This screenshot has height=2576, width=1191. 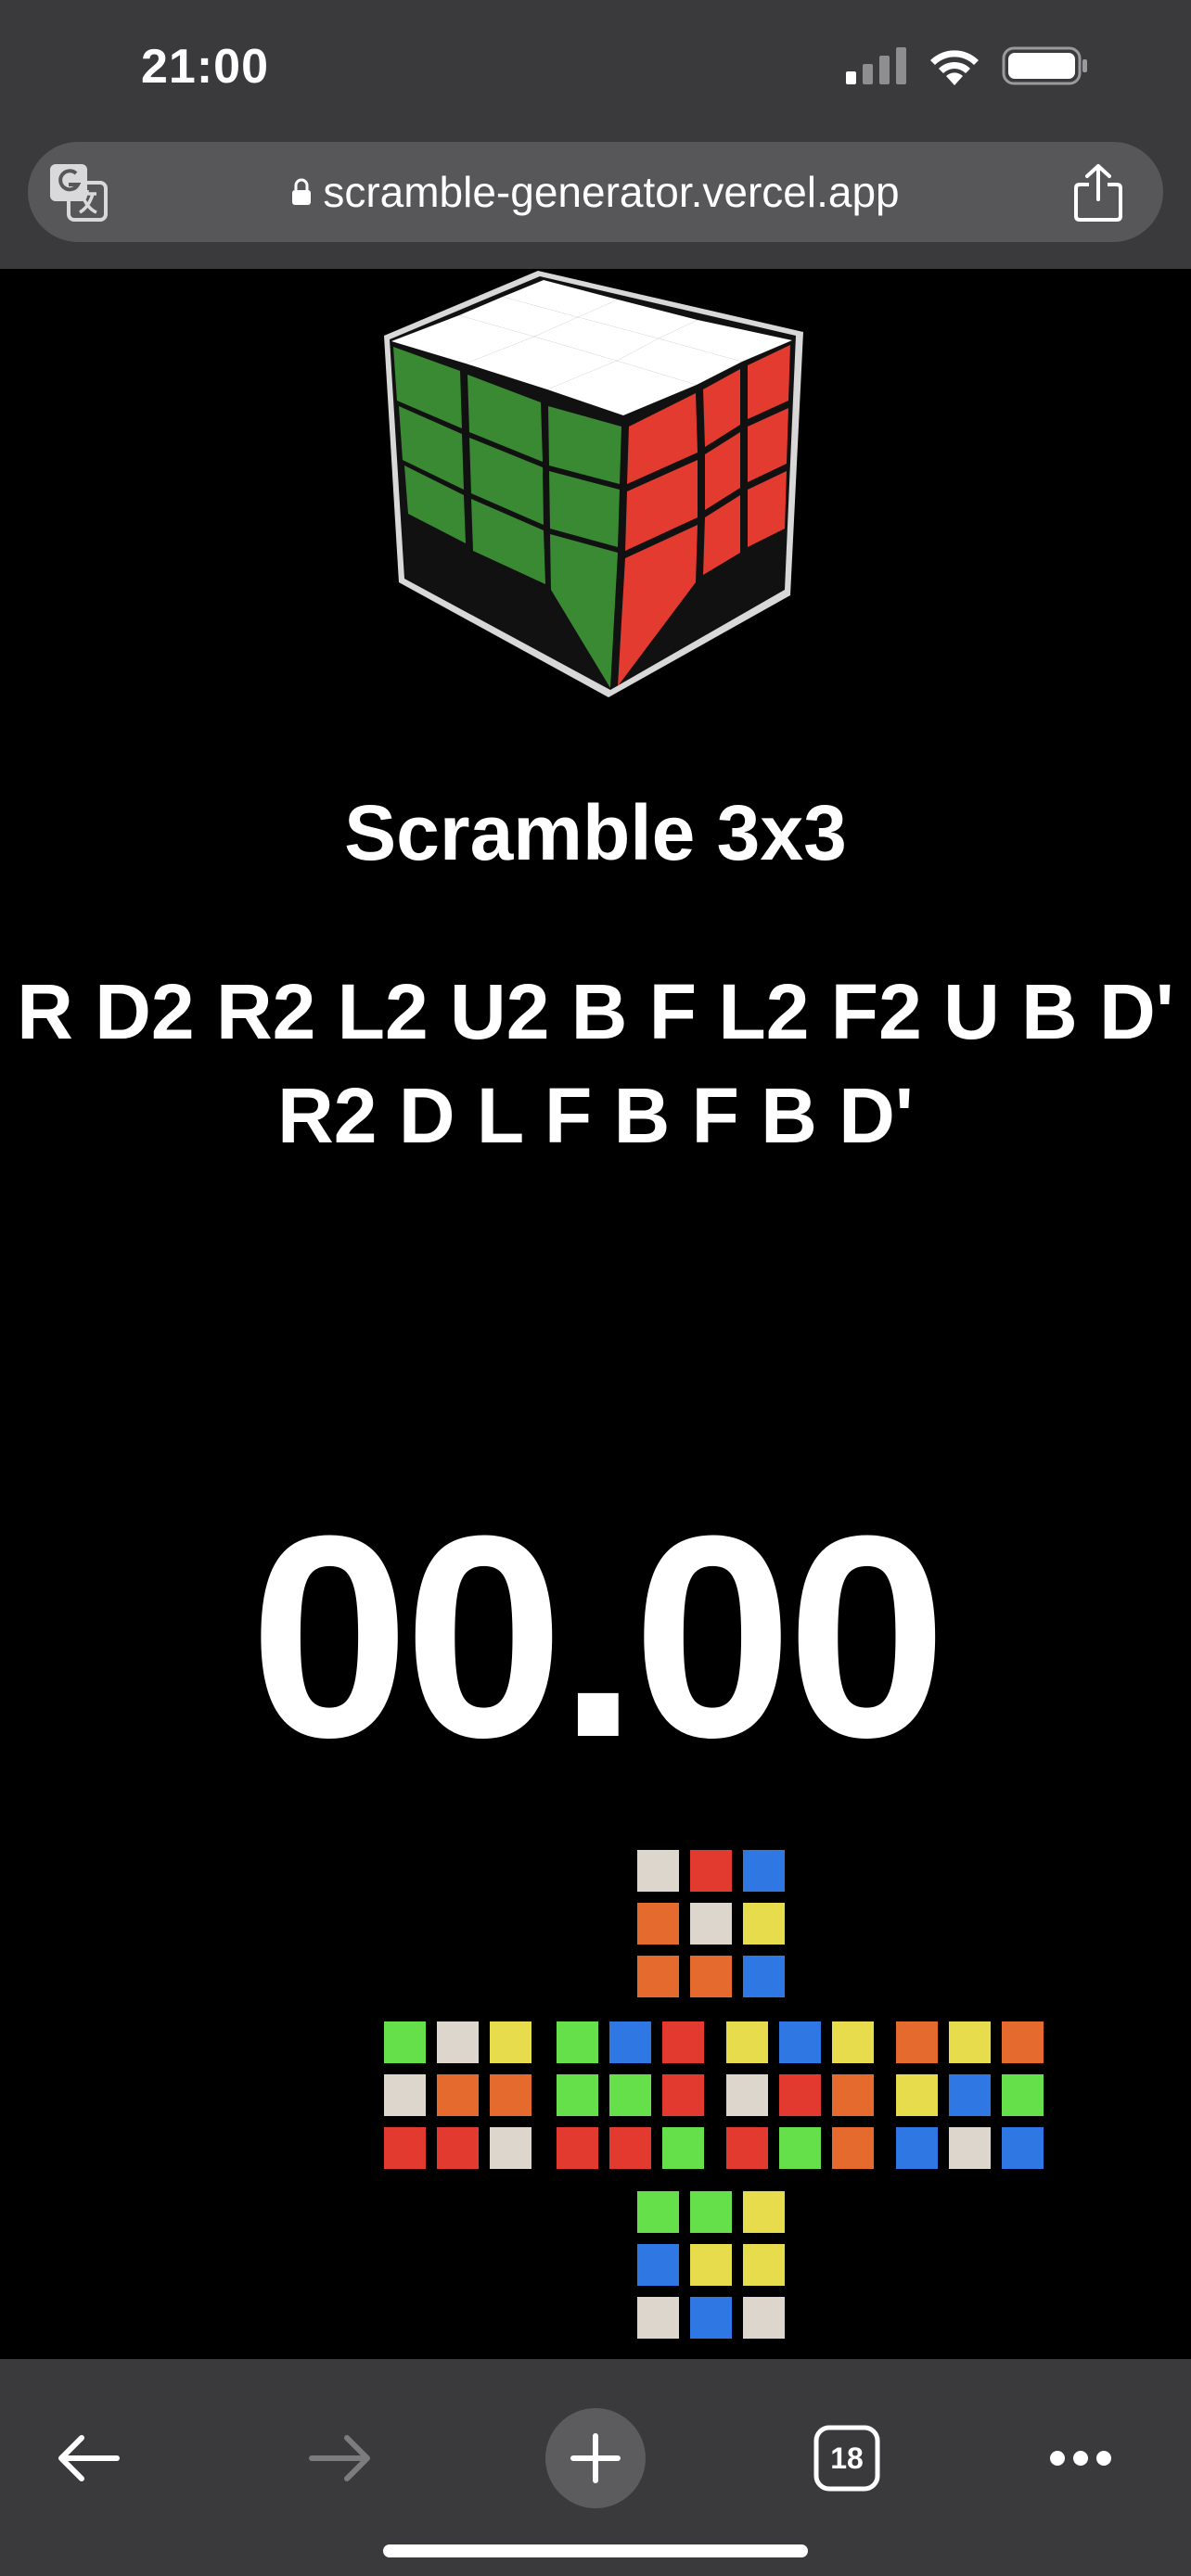 What do you see at coordinates (302, 191) in the screenshot?
I see `lock-icon` at bounding box center [302, 191].